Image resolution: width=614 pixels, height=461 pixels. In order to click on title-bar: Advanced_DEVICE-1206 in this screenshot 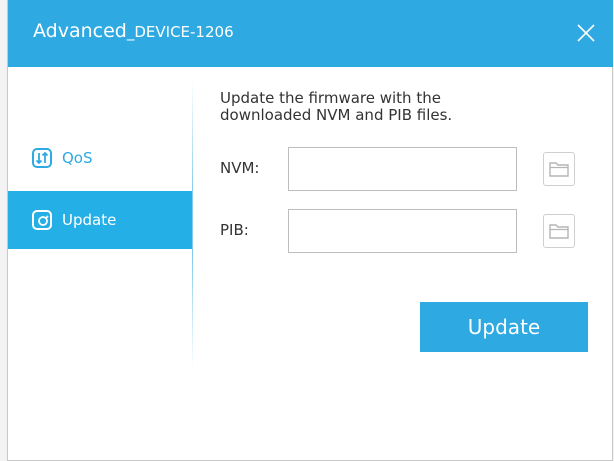, I will do `click(310, 33)`.